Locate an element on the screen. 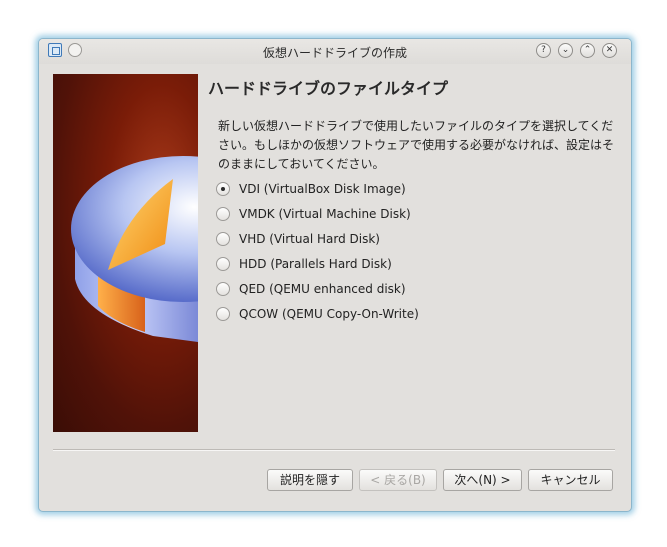 Image resolution: width=667 pixels, height=547 pixels. hard-disk-illustration is located at coordinates (134, 249).